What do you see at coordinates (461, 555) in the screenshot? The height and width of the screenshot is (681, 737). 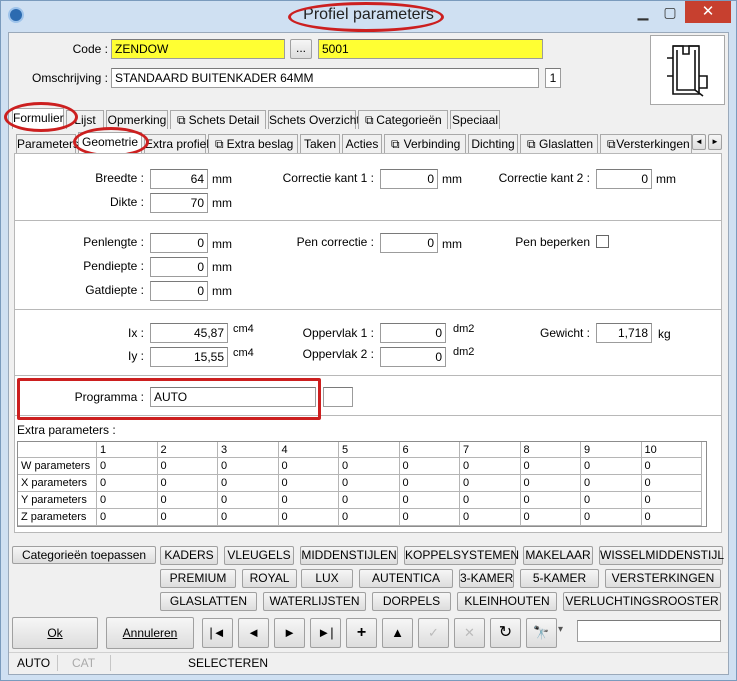 I see `category-button-koppelsystemen: KOPPELSYSTEMEN` at bounding box center [461, 555].